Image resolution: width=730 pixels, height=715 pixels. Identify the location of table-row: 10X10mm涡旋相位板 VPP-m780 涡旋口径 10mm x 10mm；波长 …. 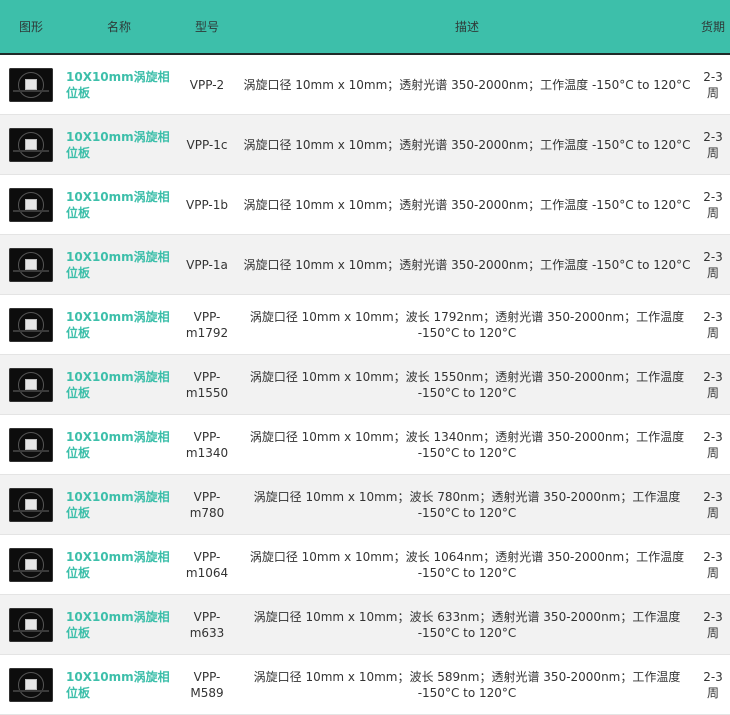
(365, 504).